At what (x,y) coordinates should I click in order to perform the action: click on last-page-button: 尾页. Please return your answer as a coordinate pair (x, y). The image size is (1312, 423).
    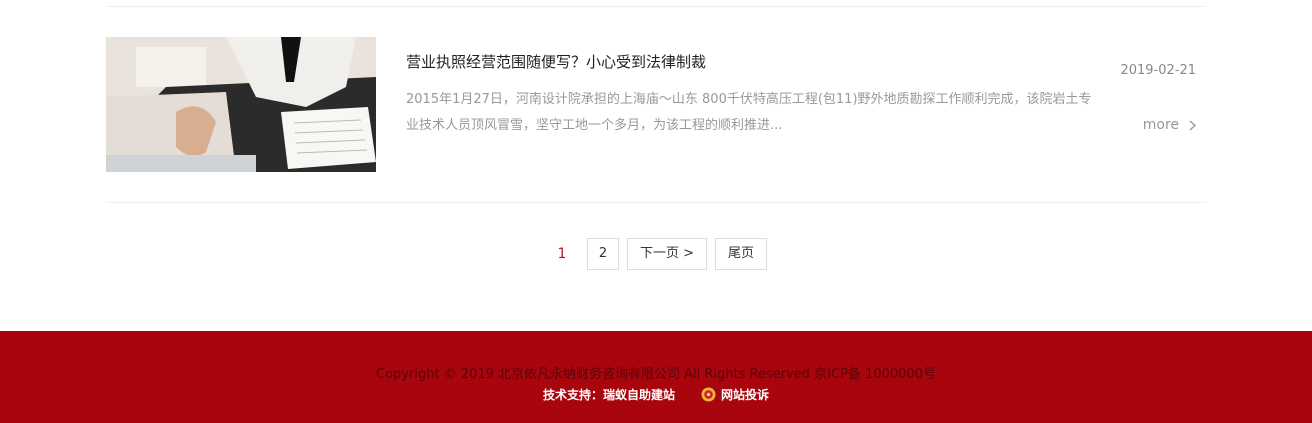
    Looking at the image, I should click on (741, 254).